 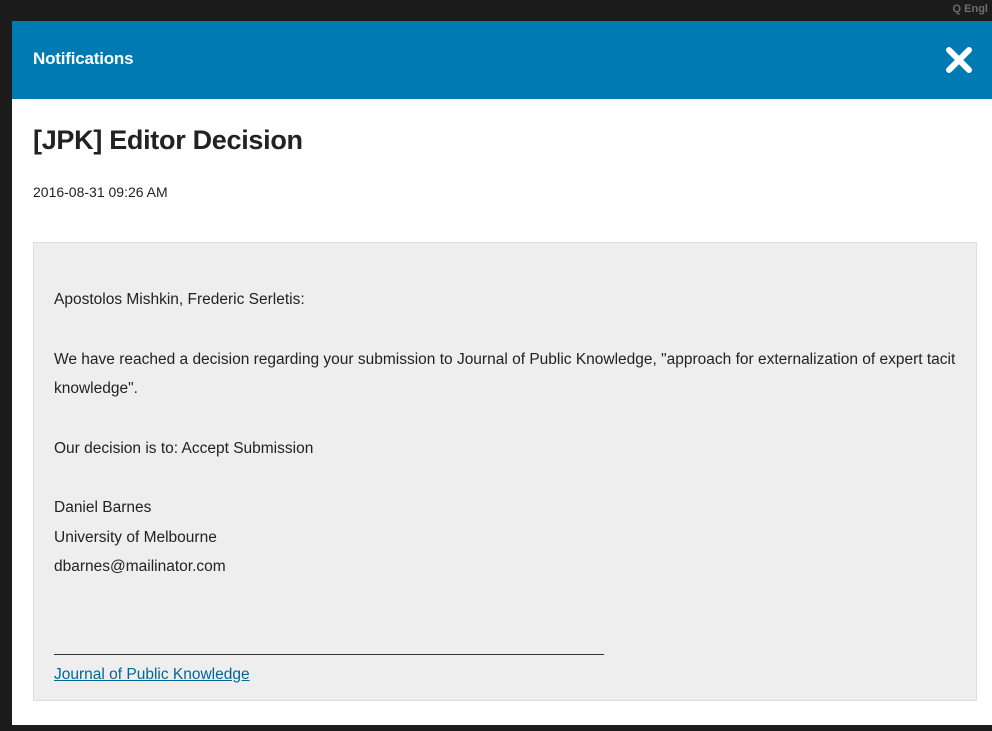 What do you see at coordinates (100, 192) in the screenshot?
I see `notification-date: 2016-08-31 09:26 AM` at bounding box center [100, 192].